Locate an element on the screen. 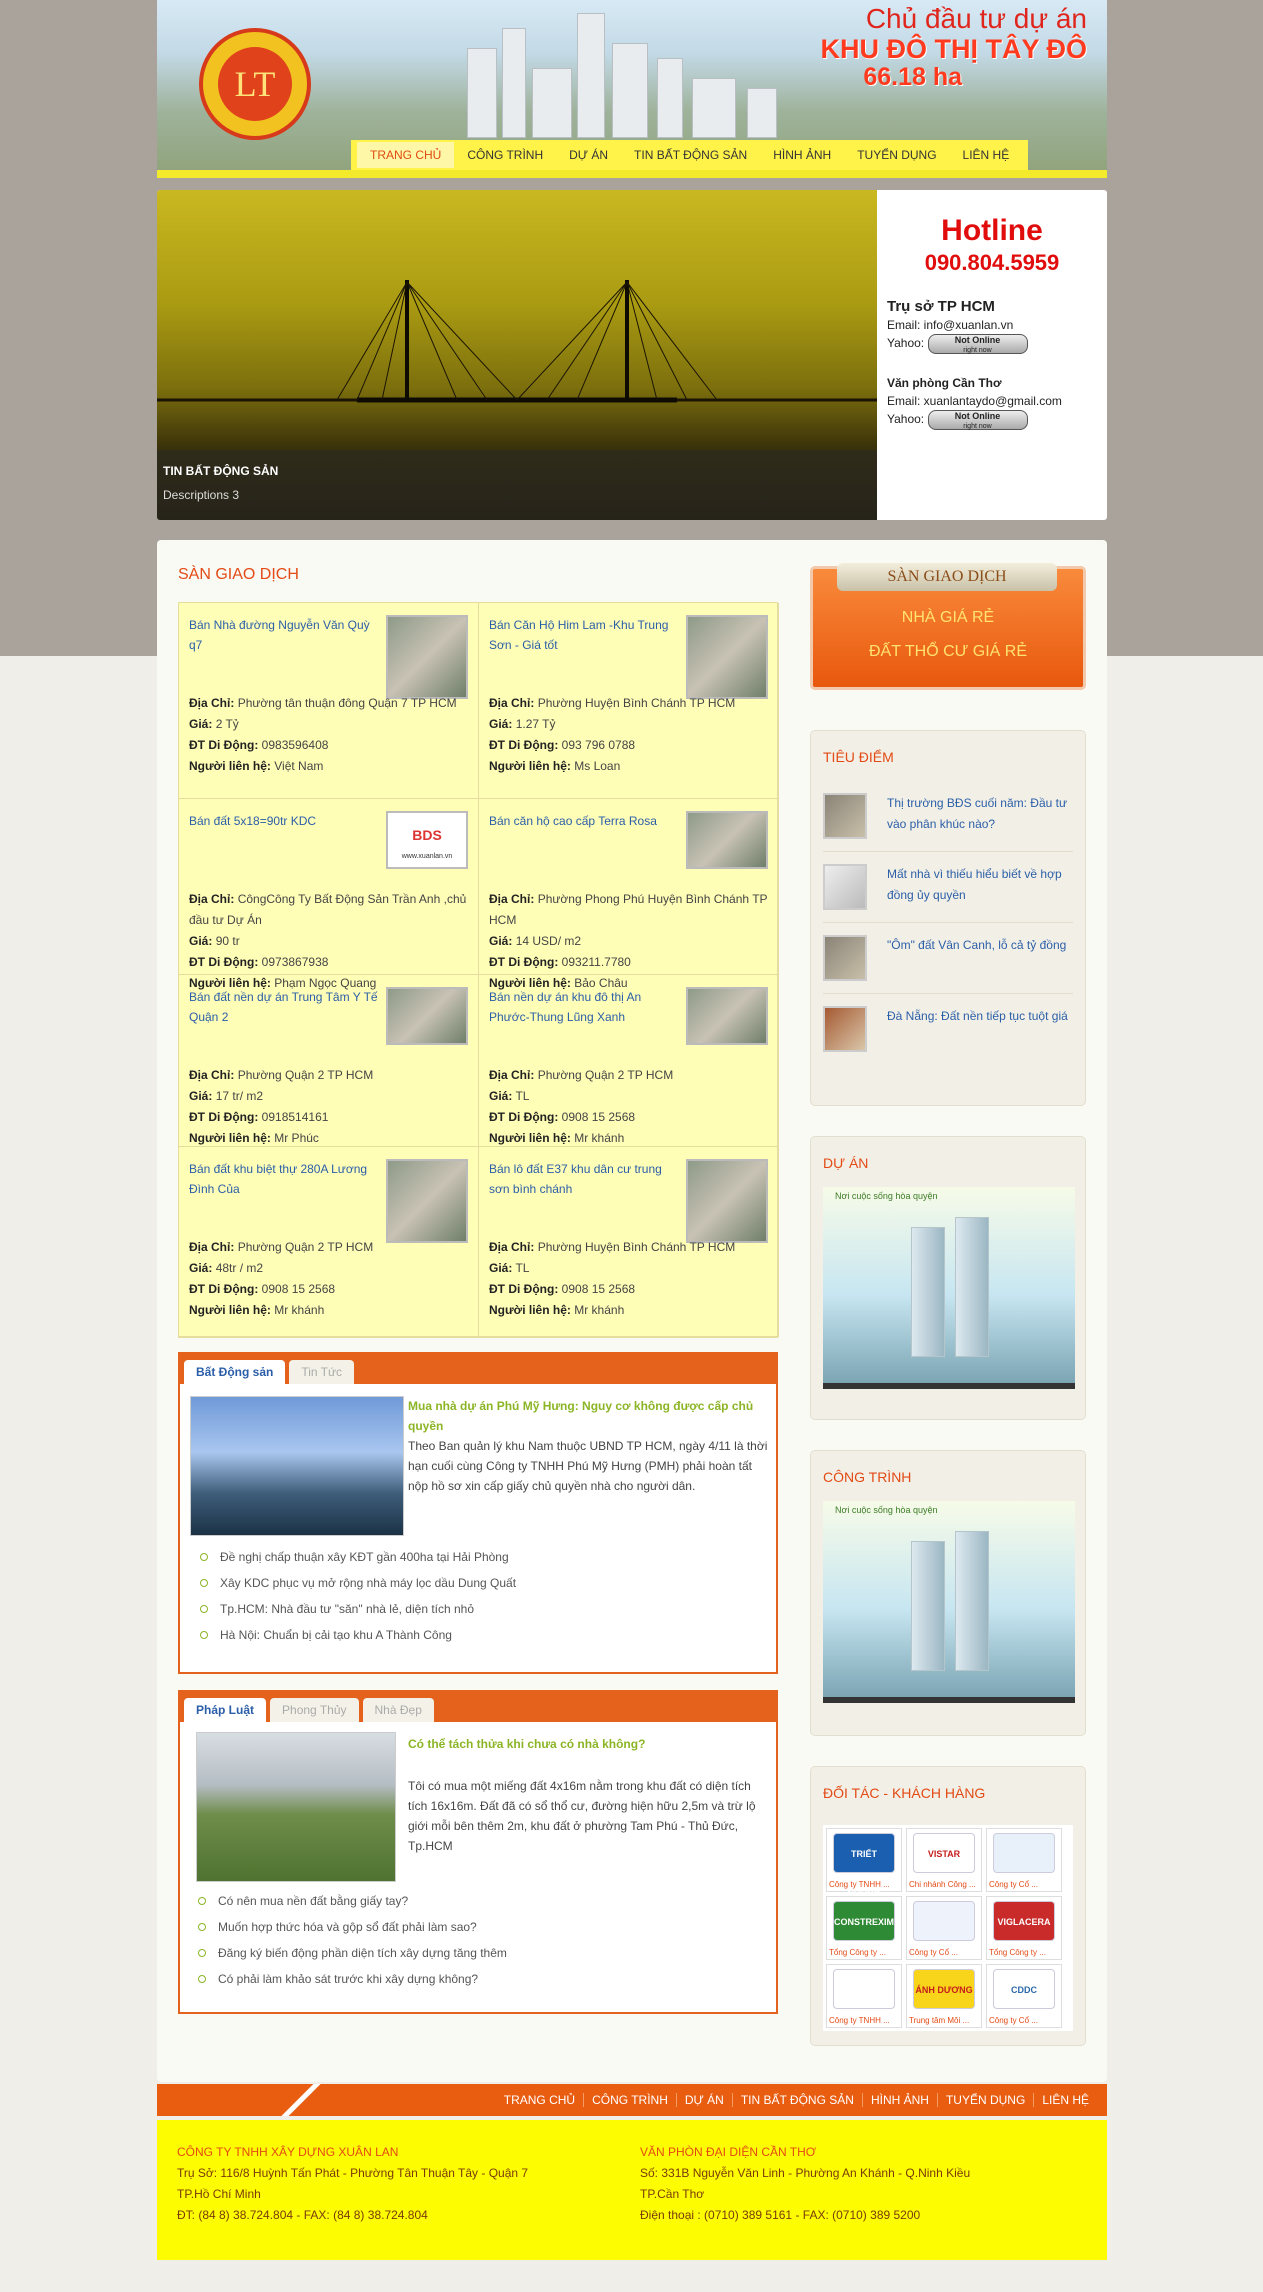  listing-title: Bán đất khu biệt thự 280A Lương Đình Của is located at coordinates (284, 1179).